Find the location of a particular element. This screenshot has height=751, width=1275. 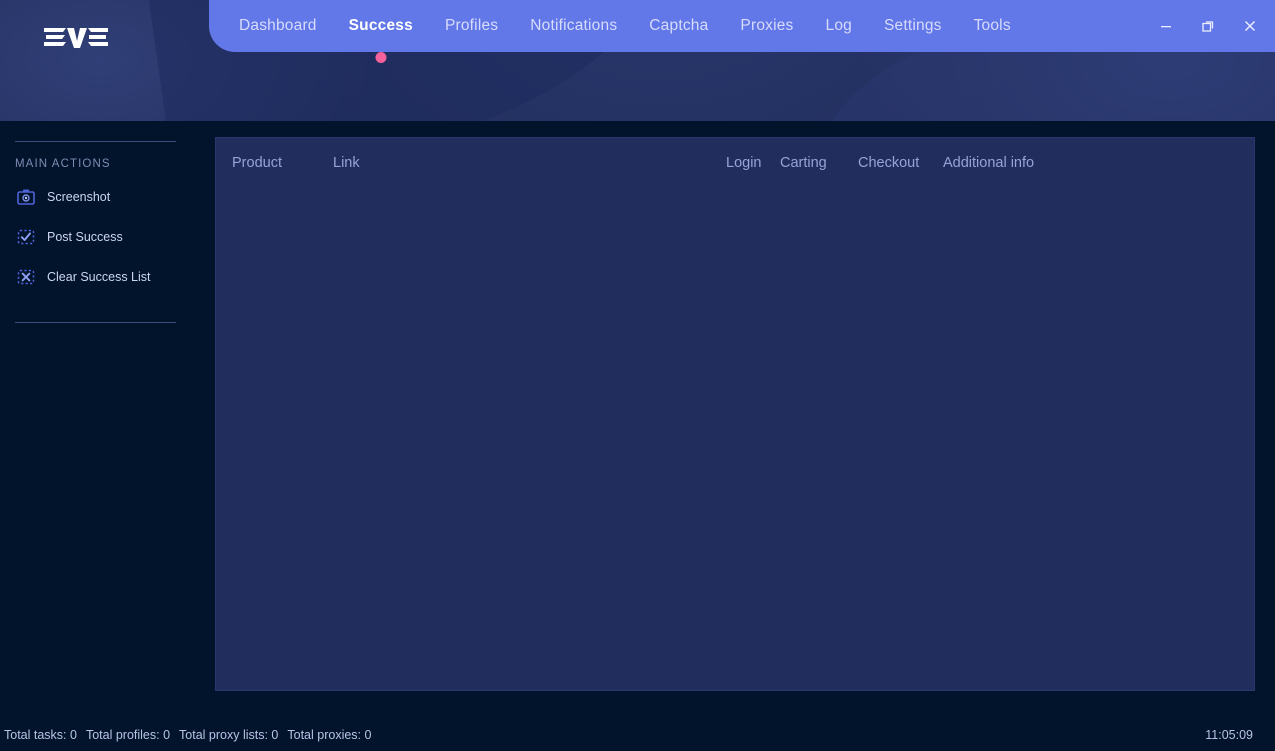

column-header-product: Product is located at coordinates (257, 163).